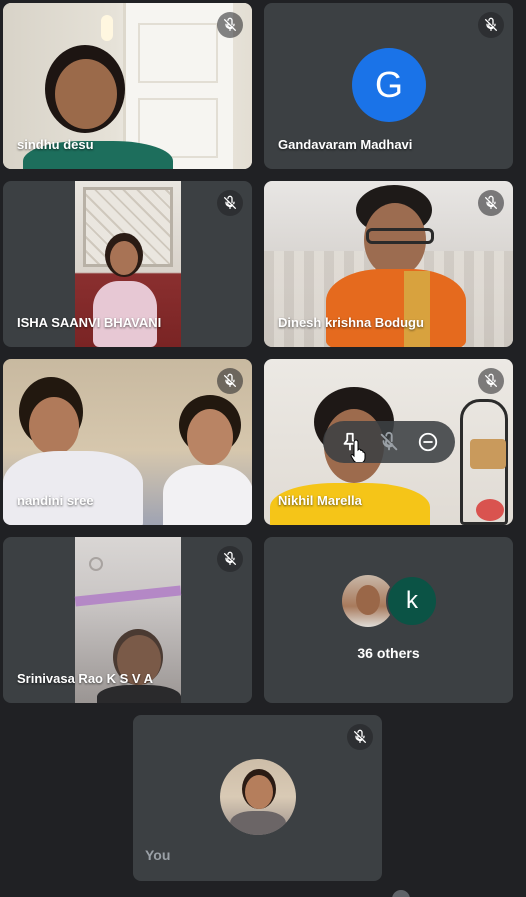 The width and height of the screenshot is (526, 897). Describe the element at coordinates (359, 451) in the screenshot. I see `hand-cursor-icon` at that location.